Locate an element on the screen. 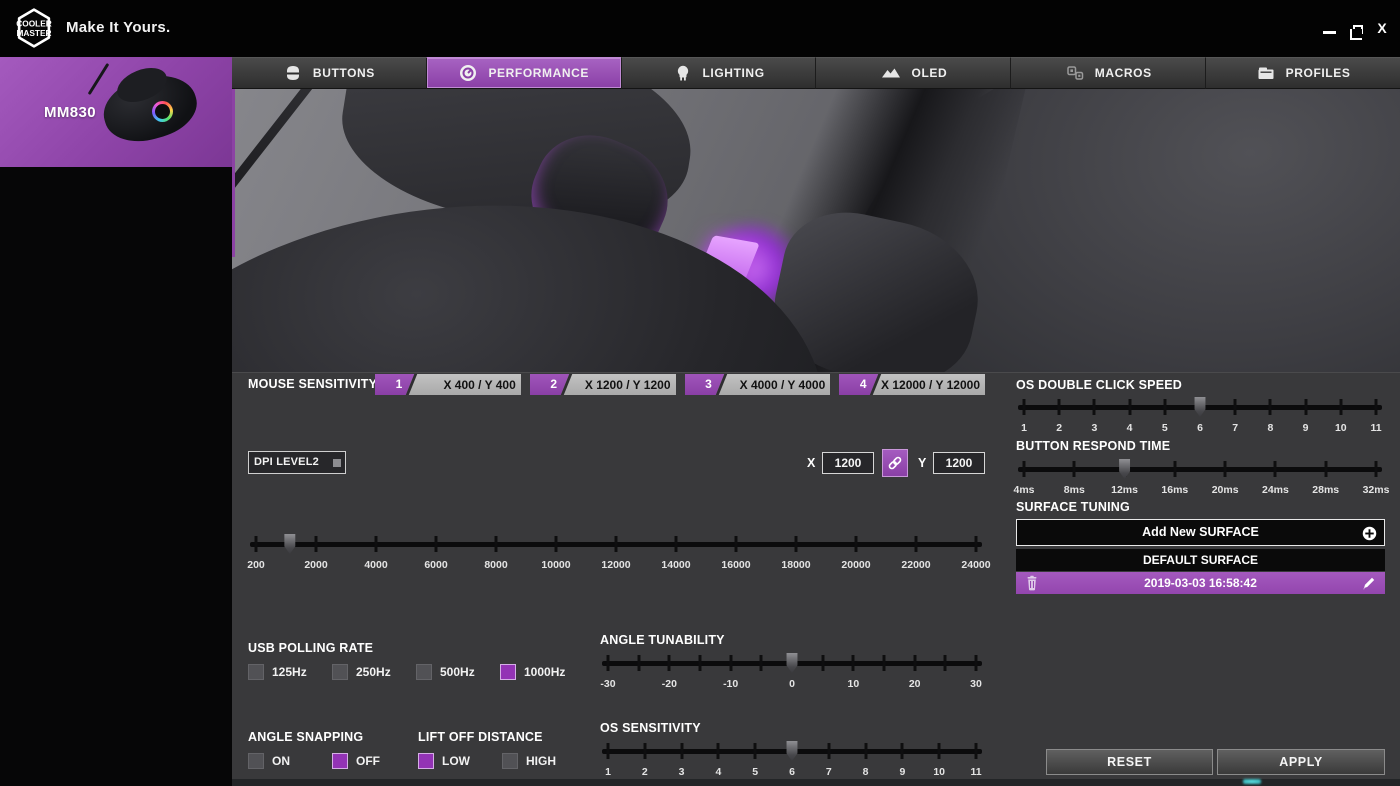 Image resolution: width=1400 pixels, height=786 pixels. tab-buttons: BUTTONS is located at coordinates (329, 73).